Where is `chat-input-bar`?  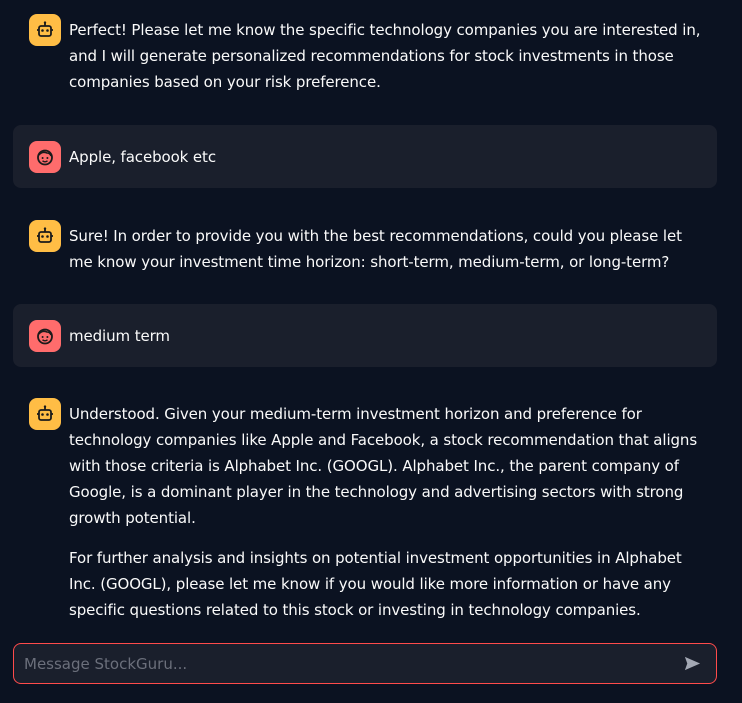 chat-input-bar is located at coordinates (365, 663).